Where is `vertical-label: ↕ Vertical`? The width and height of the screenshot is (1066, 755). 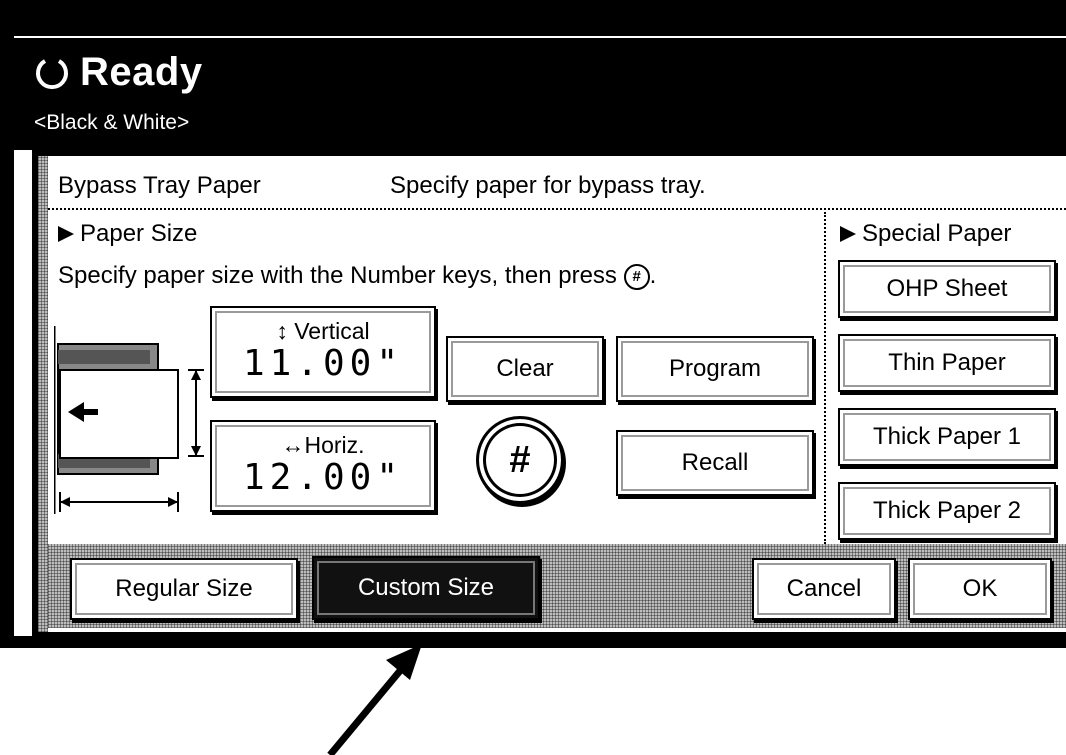 vertical-label: ↕ Vertical is located at coordinates (323, 331).